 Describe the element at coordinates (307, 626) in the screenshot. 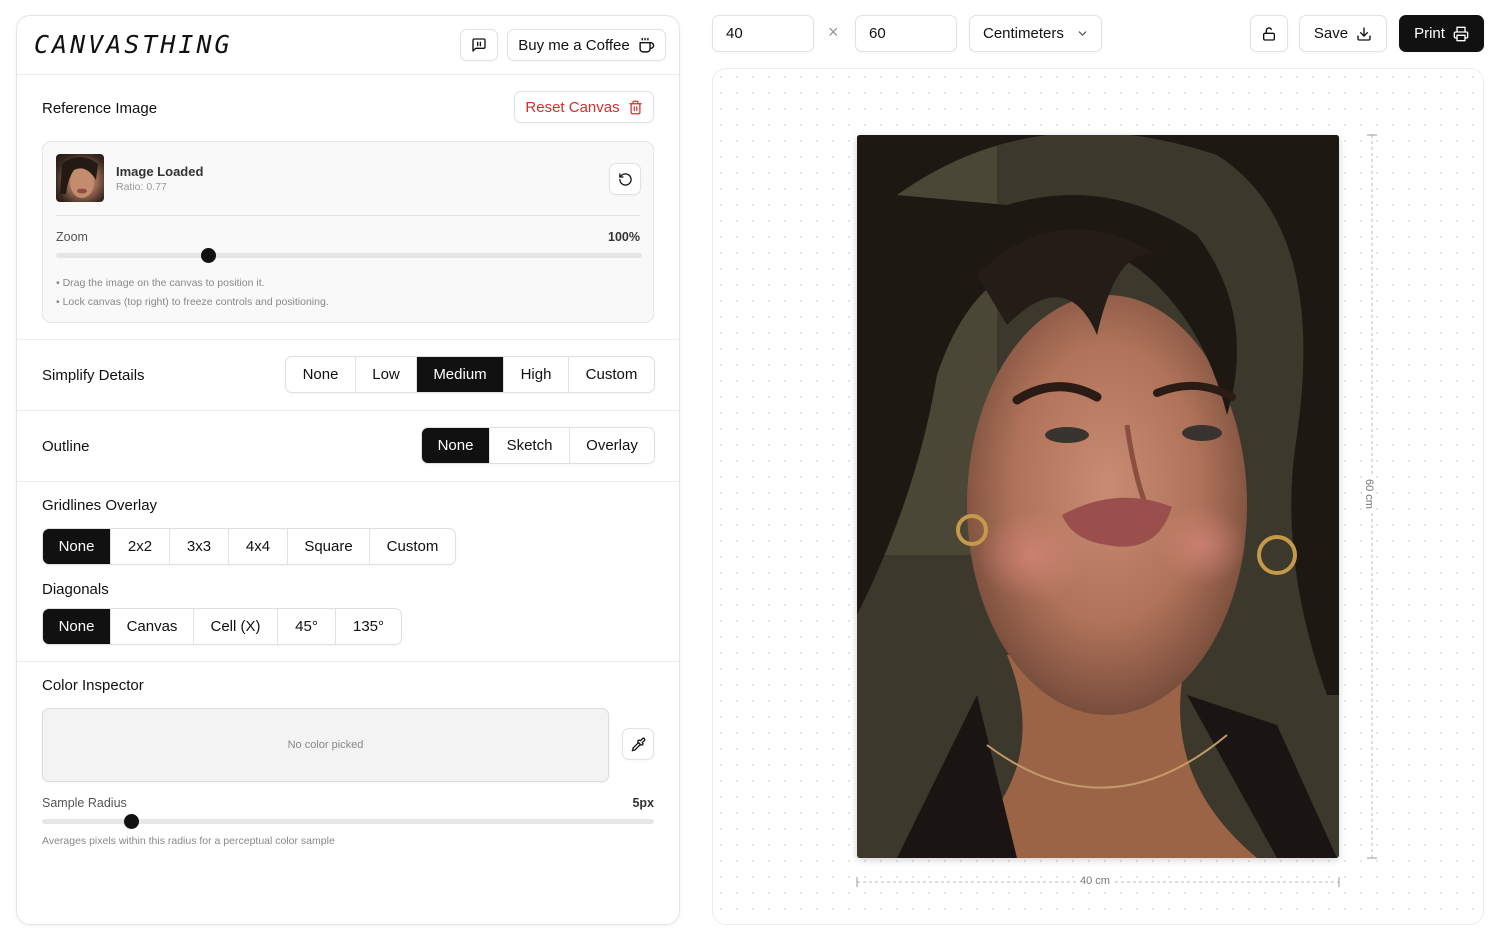

I see `diagonals-option-45: 45°` at that location.